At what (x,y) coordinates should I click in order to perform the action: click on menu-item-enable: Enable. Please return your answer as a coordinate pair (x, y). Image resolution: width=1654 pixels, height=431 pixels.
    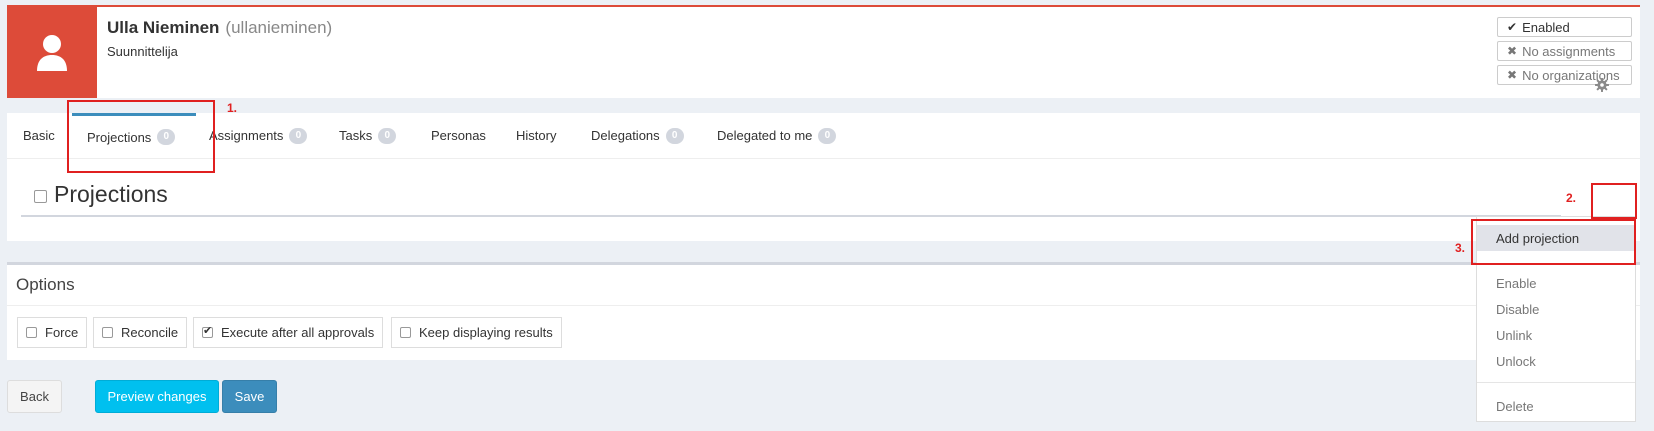
    Looking at the image, I should click on (1556, 283).